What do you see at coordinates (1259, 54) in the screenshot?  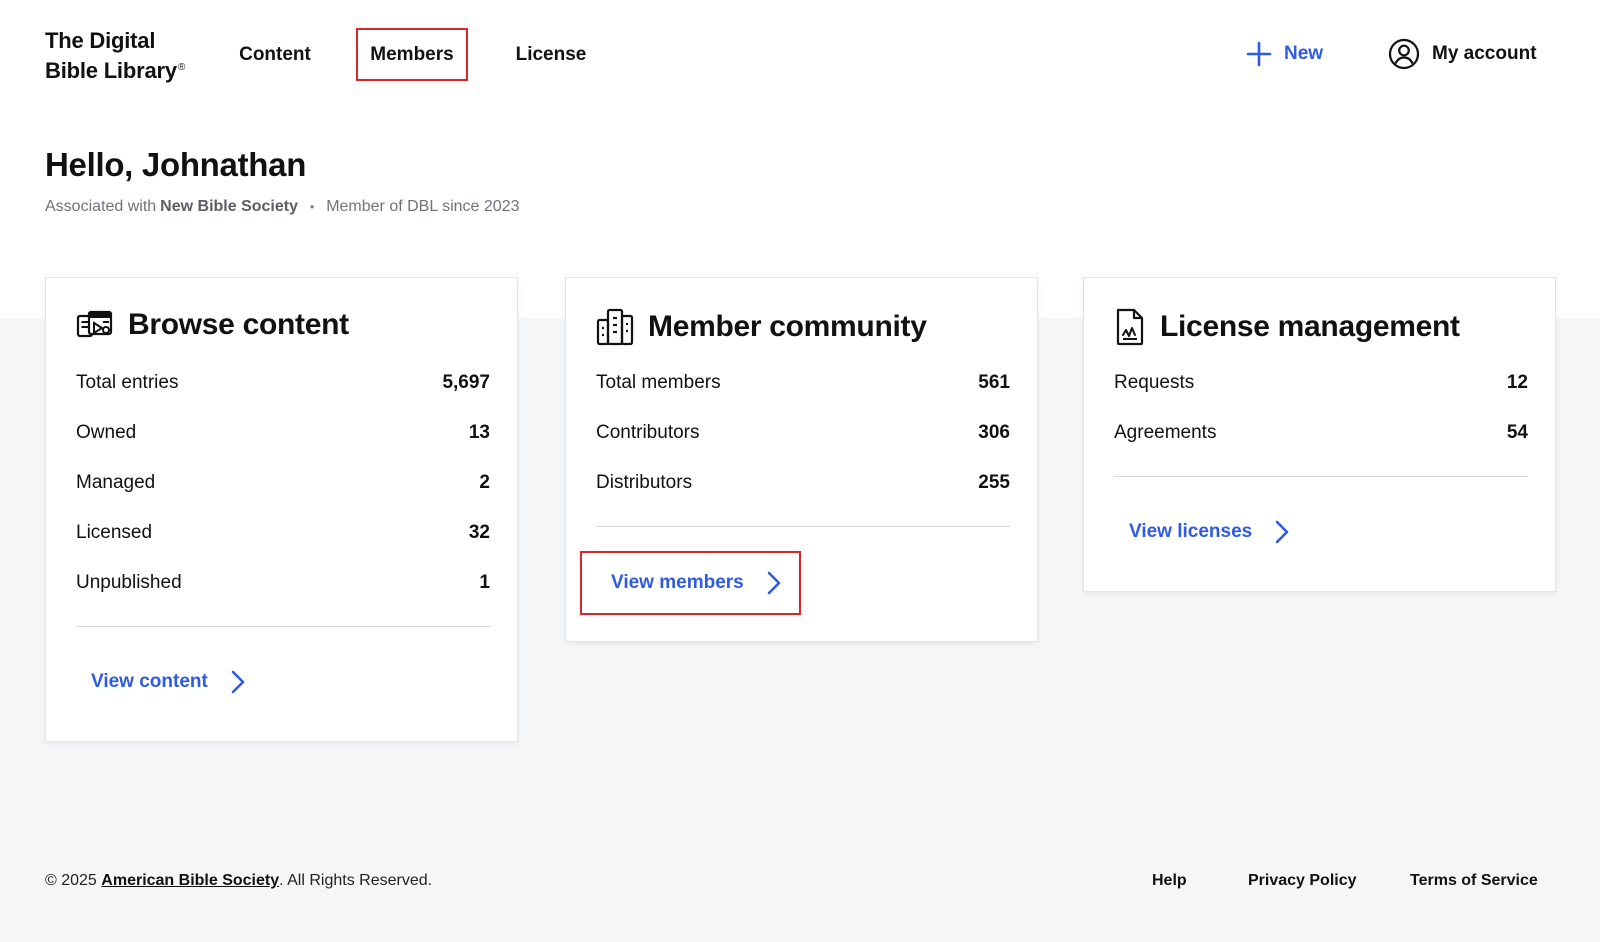 I see `plus-icon` at bounding box center [1259, 54].